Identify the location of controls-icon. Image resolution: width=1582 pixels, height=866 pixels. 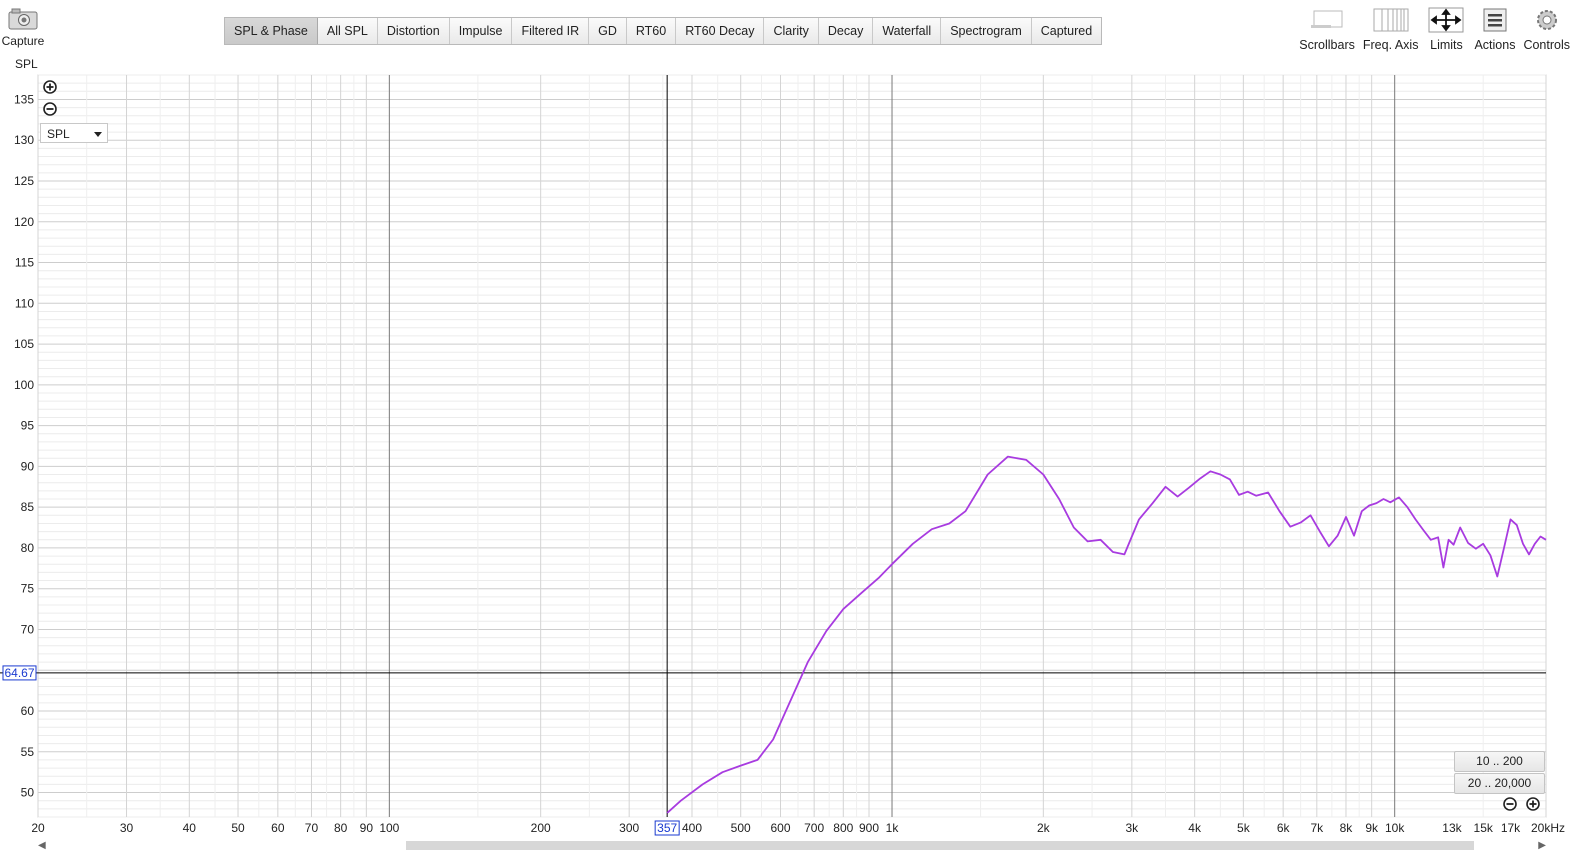
(1546, 20).